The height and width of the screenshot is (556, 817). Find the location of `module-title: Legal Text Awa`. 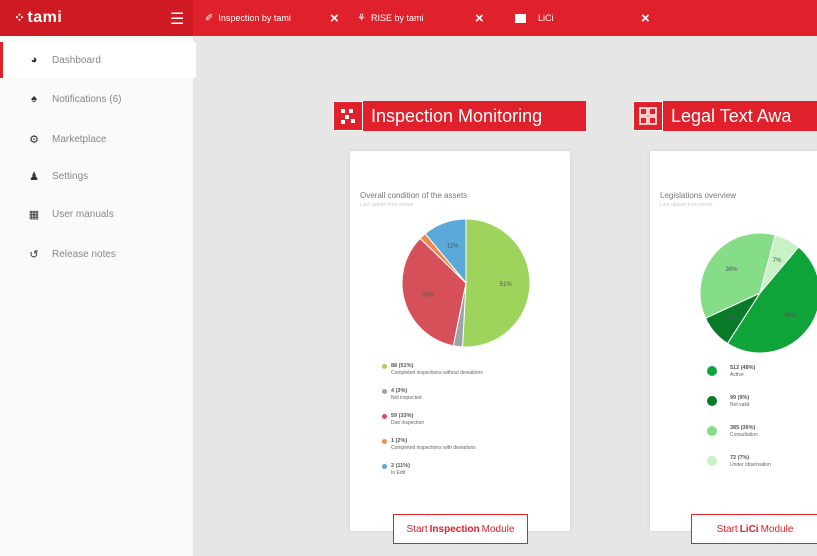

module-title: Legal Text Awa is located at coordinates (731, 115).